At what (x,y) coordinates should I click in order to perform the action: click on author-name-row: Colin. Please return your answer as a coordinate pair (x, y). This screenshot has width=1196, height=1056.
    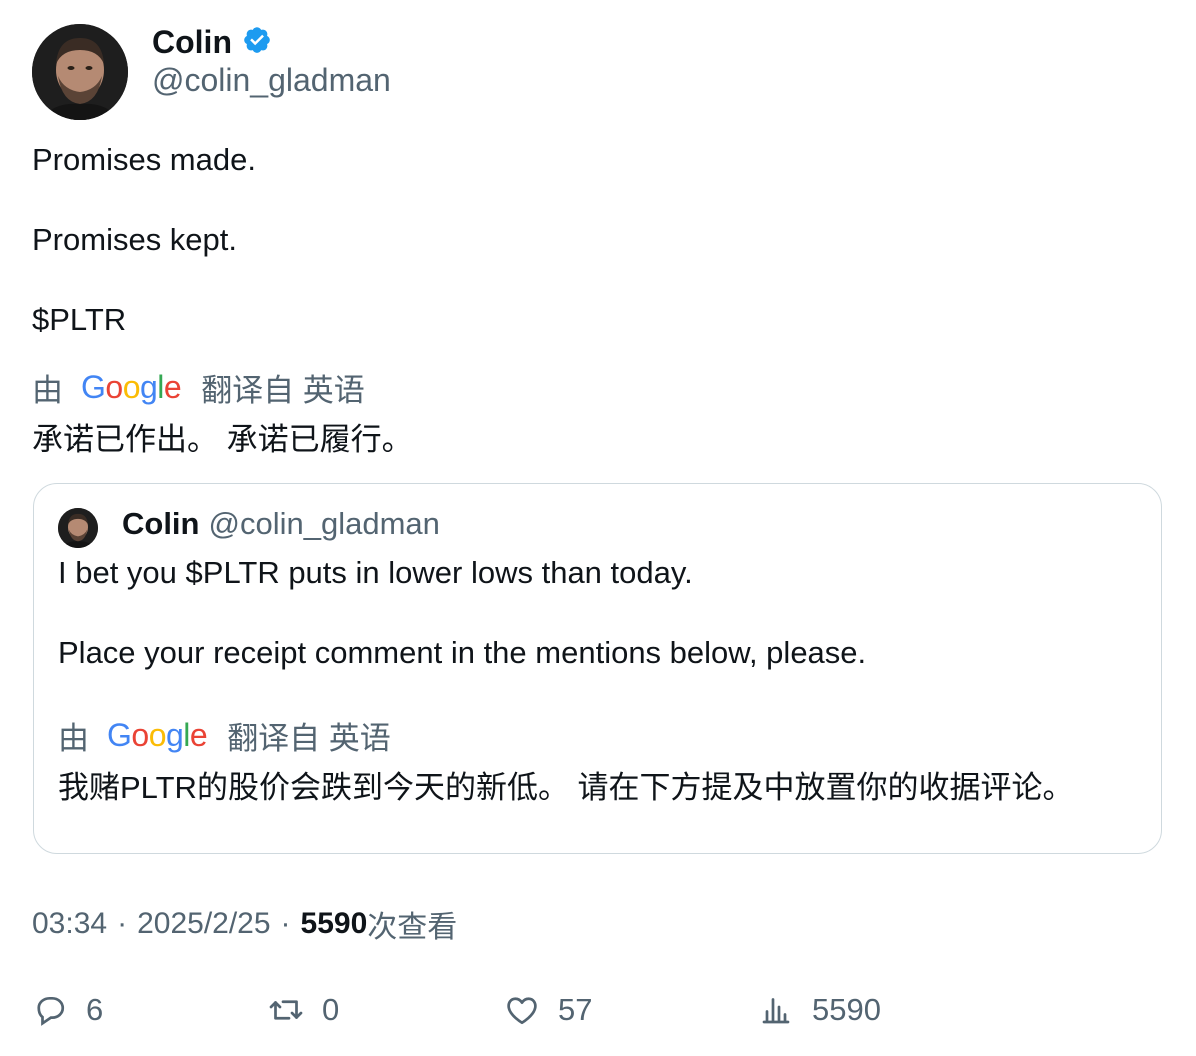
    Looking at the image, I should click on (212, 42).